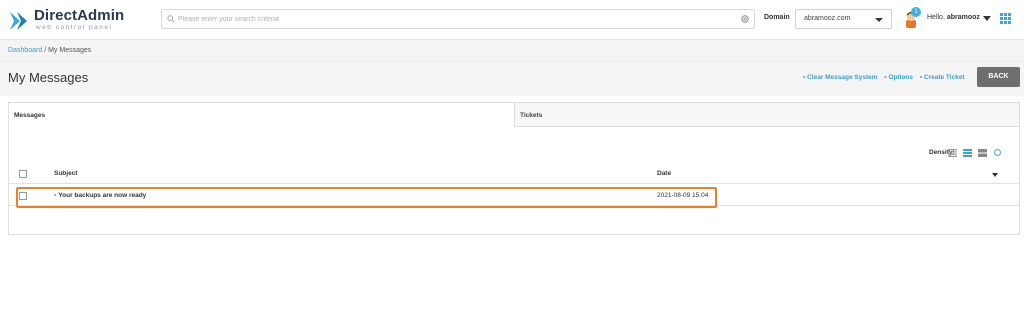 Image resolution: width=1024 pixels, height=324 pixels. I want to click on density-comfortable-icon, so click(982, 153).